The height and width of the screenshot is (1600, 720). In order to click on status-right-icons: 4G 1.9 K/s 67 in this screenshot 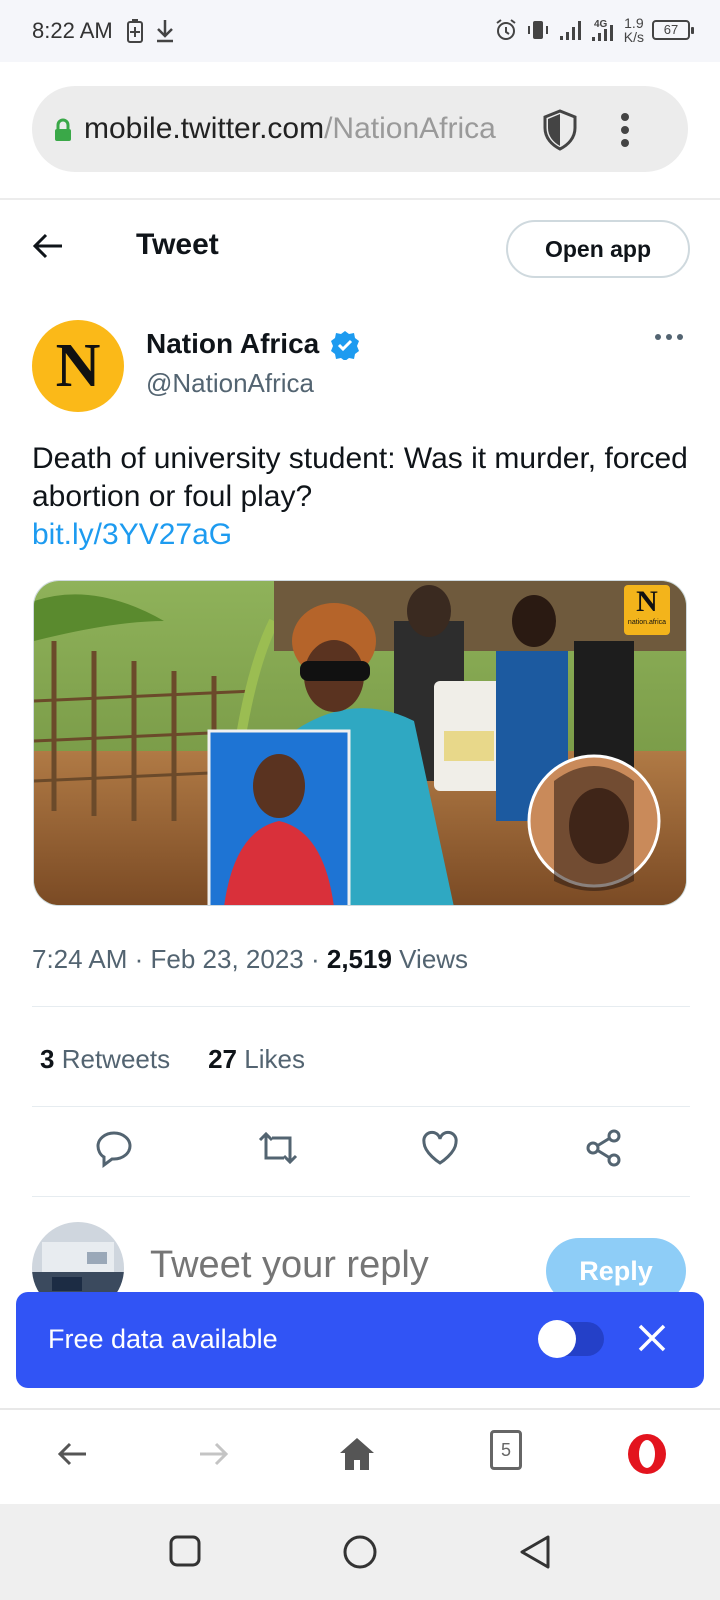, I will do `click(594, 30)`.